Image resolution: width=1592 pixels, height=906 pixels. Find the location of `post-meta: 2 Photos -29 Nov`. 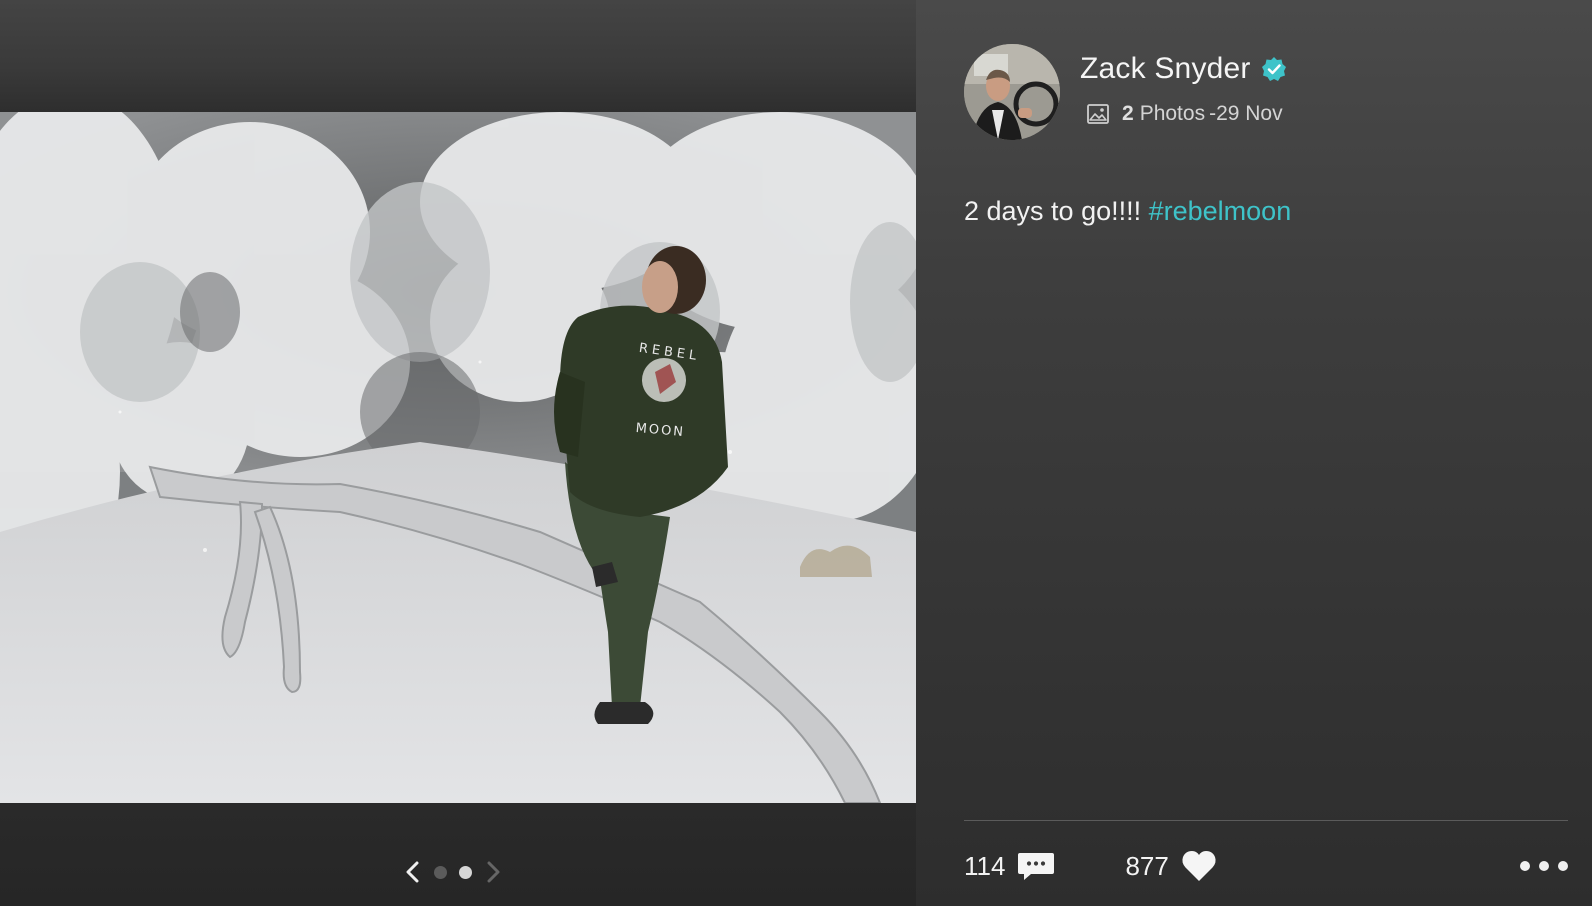

post-meta: 2 Photos -29 Nov is located at coordinates (1186, 114).